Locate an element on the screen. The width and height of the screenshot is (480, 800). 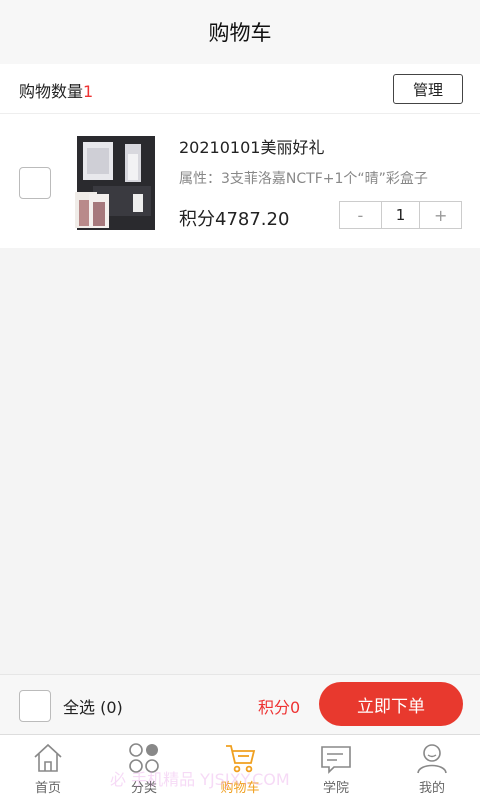
select-all-checkbox is located at coordinates (35, 706).